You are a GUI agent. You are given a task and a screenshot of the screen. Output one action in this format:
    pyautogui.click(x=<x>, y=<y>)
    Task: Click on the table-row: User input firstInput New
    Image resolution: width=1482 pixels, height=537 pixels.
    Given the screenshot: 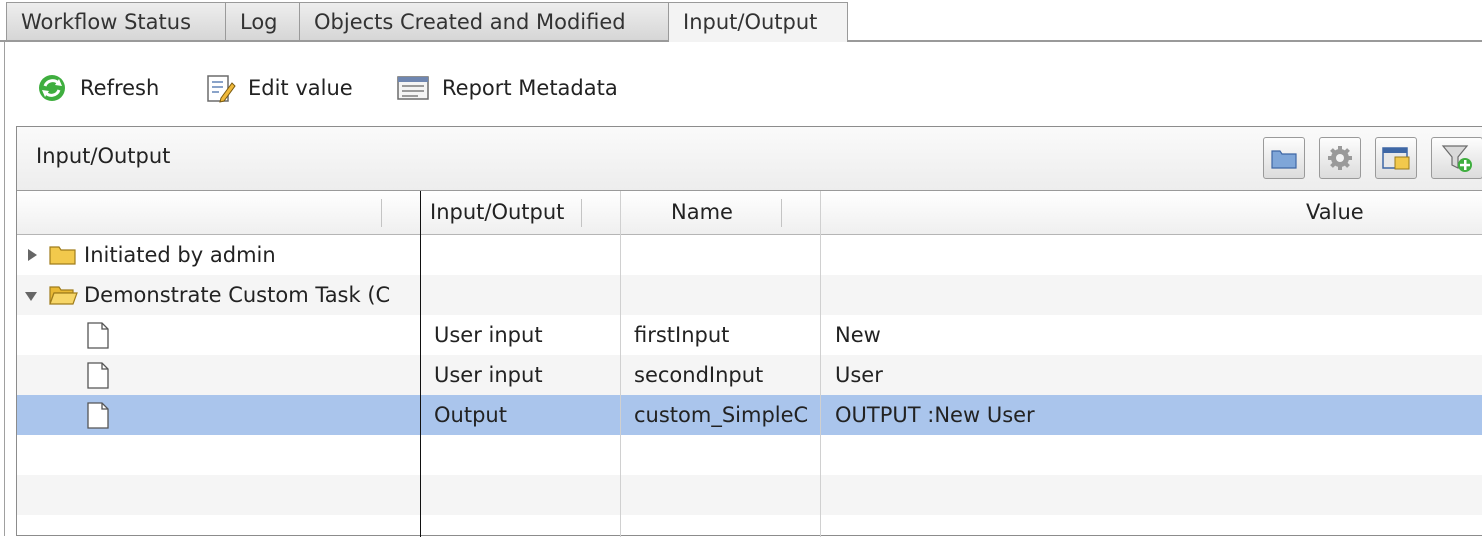 What is the action you would take?
    pyautogui.click(x=749, y=335)
    